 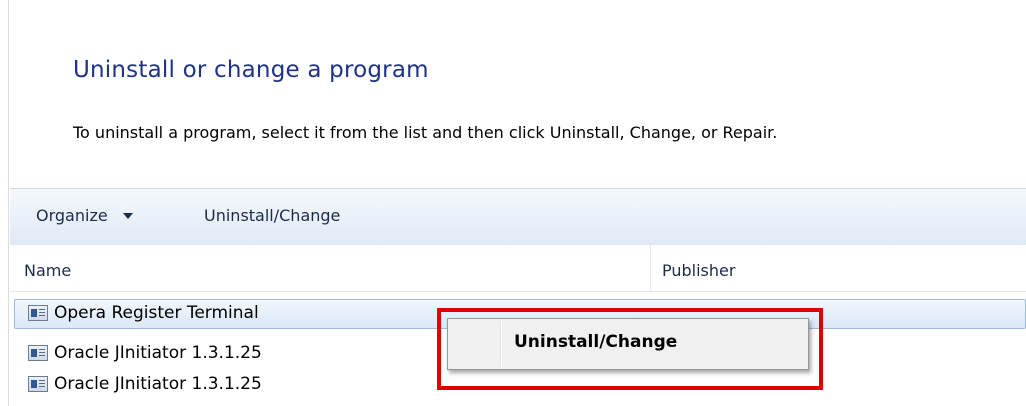 I want to click on list-header: Name Publisher, so click(x=518, y=268).